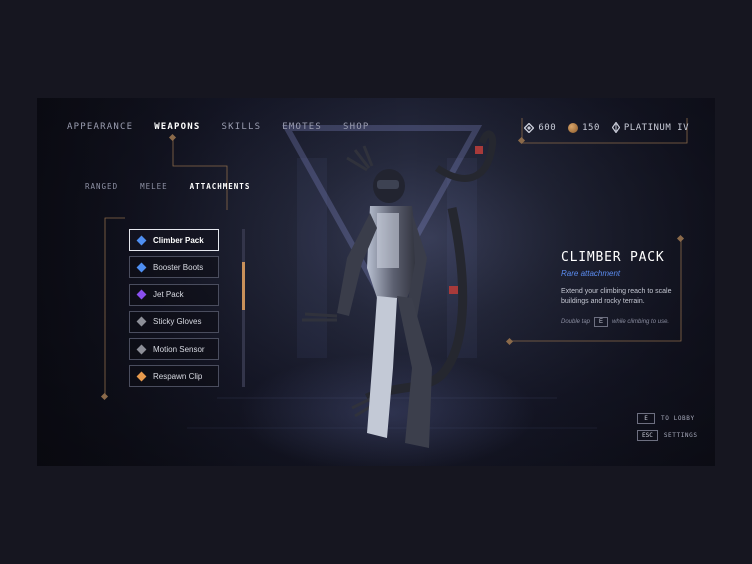 The image size is (752, 564). What do you see at coordinates (168, 295) in the screenshot?
I see `item-label: Jet Pack` at bounding box center [168, 295].